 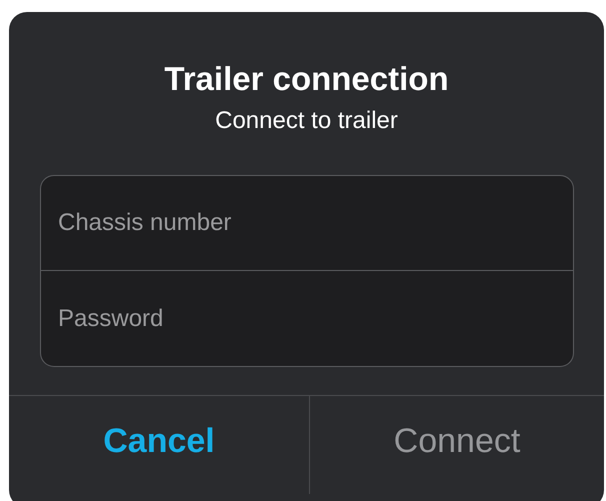 I want to click on cancel-button: Cancel, so click(x=159, y=445).